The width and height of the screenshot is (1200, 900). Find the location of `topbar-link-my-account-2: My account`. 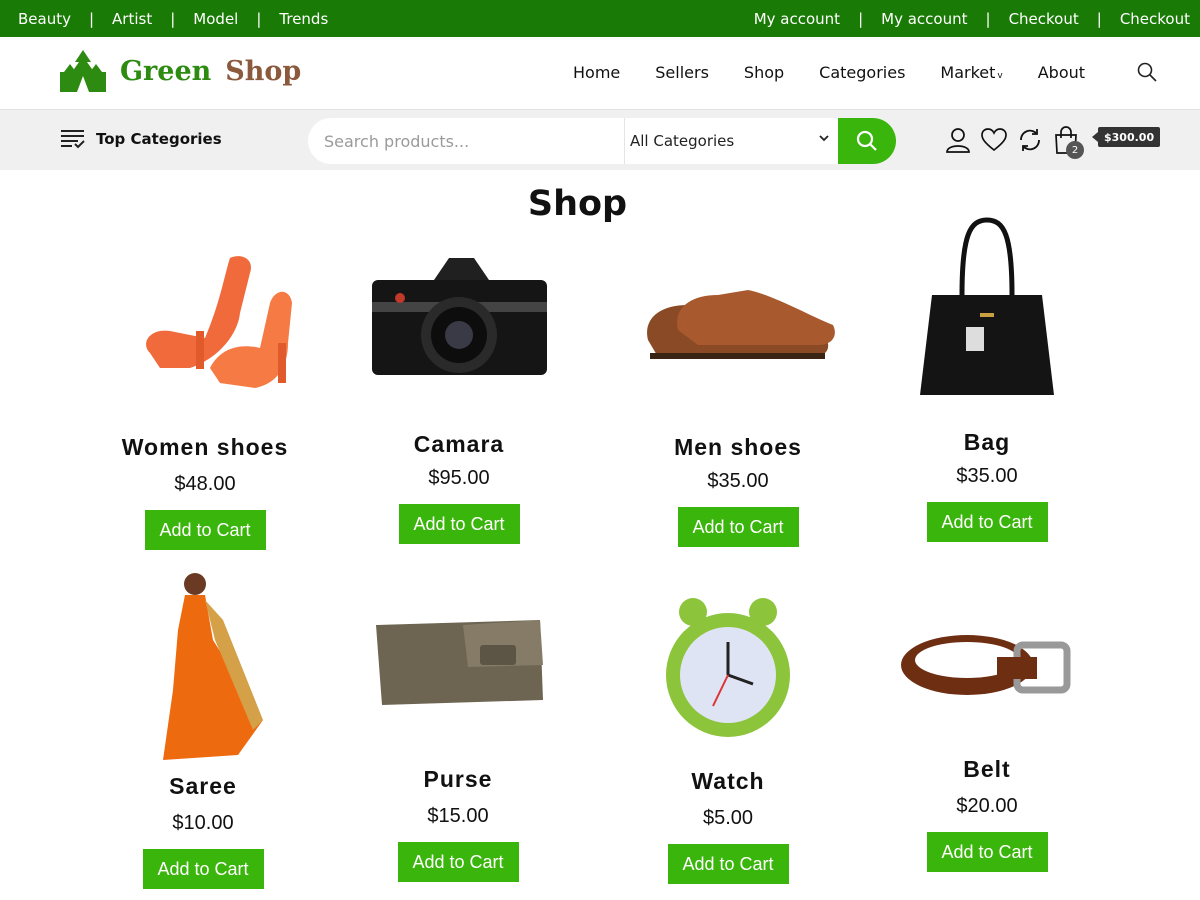

topbar-link-my-account-2: My account is located at coordinates (924, 19).